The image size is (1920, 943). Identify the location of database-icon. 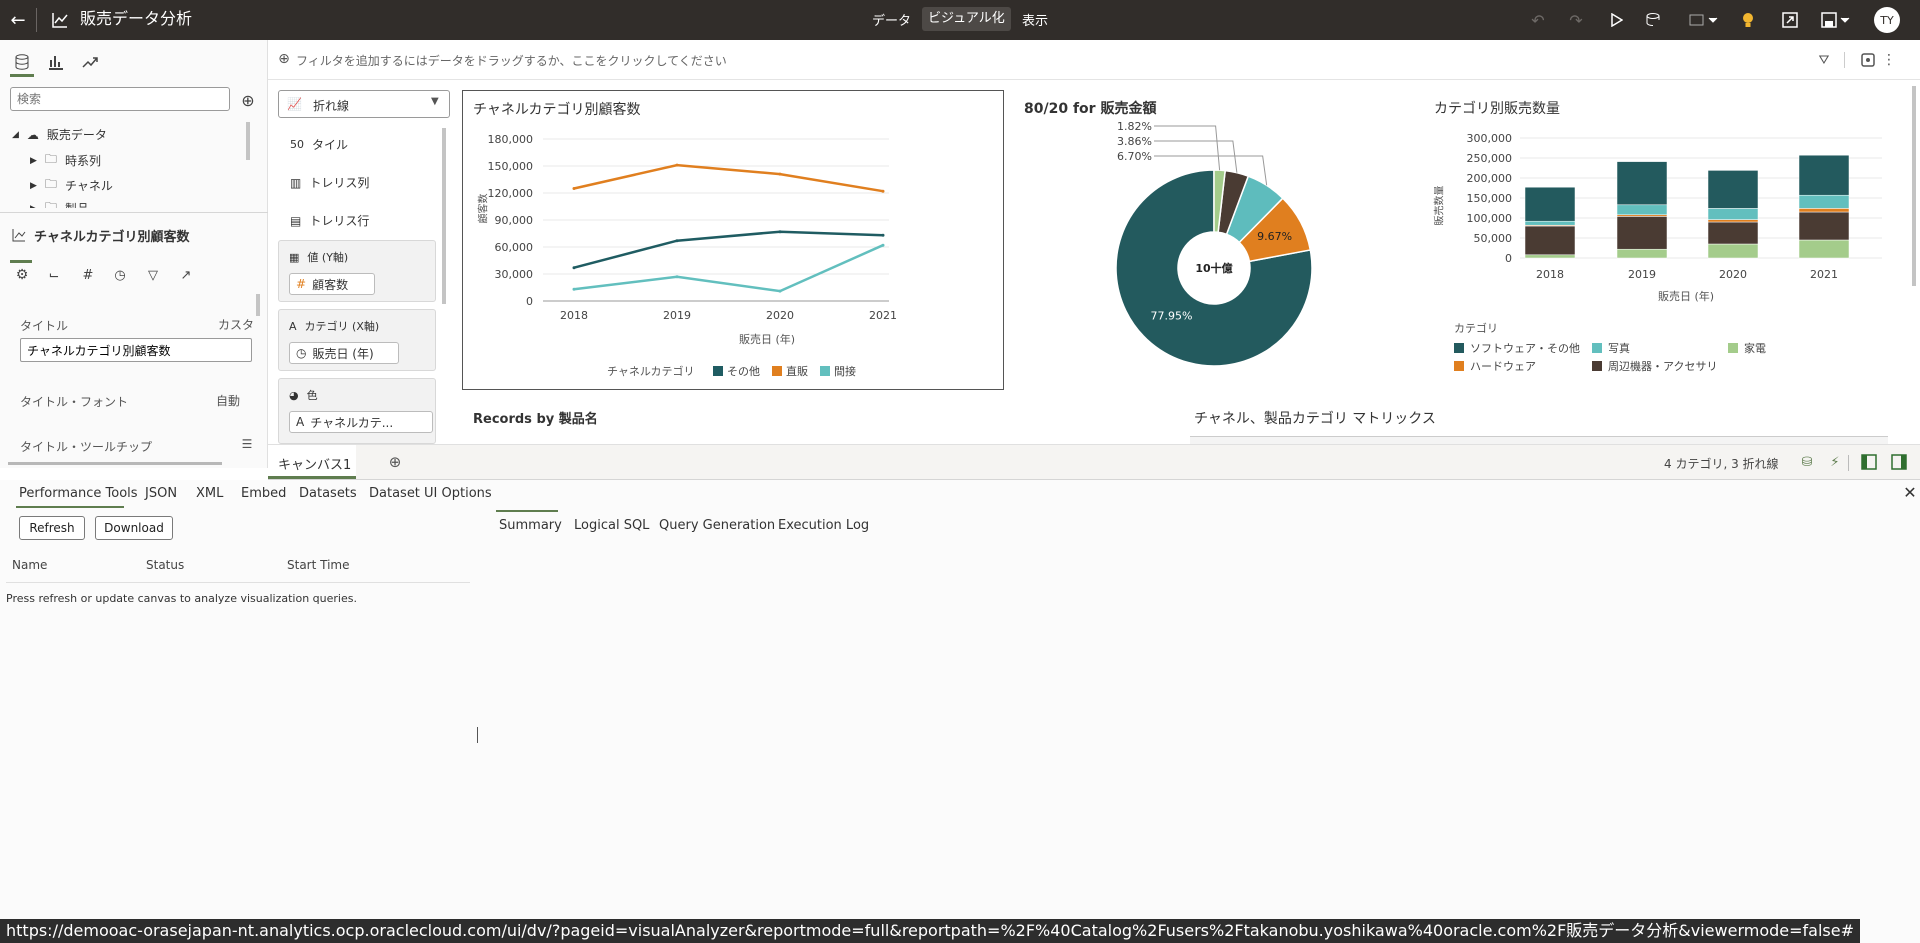
(22, 62).